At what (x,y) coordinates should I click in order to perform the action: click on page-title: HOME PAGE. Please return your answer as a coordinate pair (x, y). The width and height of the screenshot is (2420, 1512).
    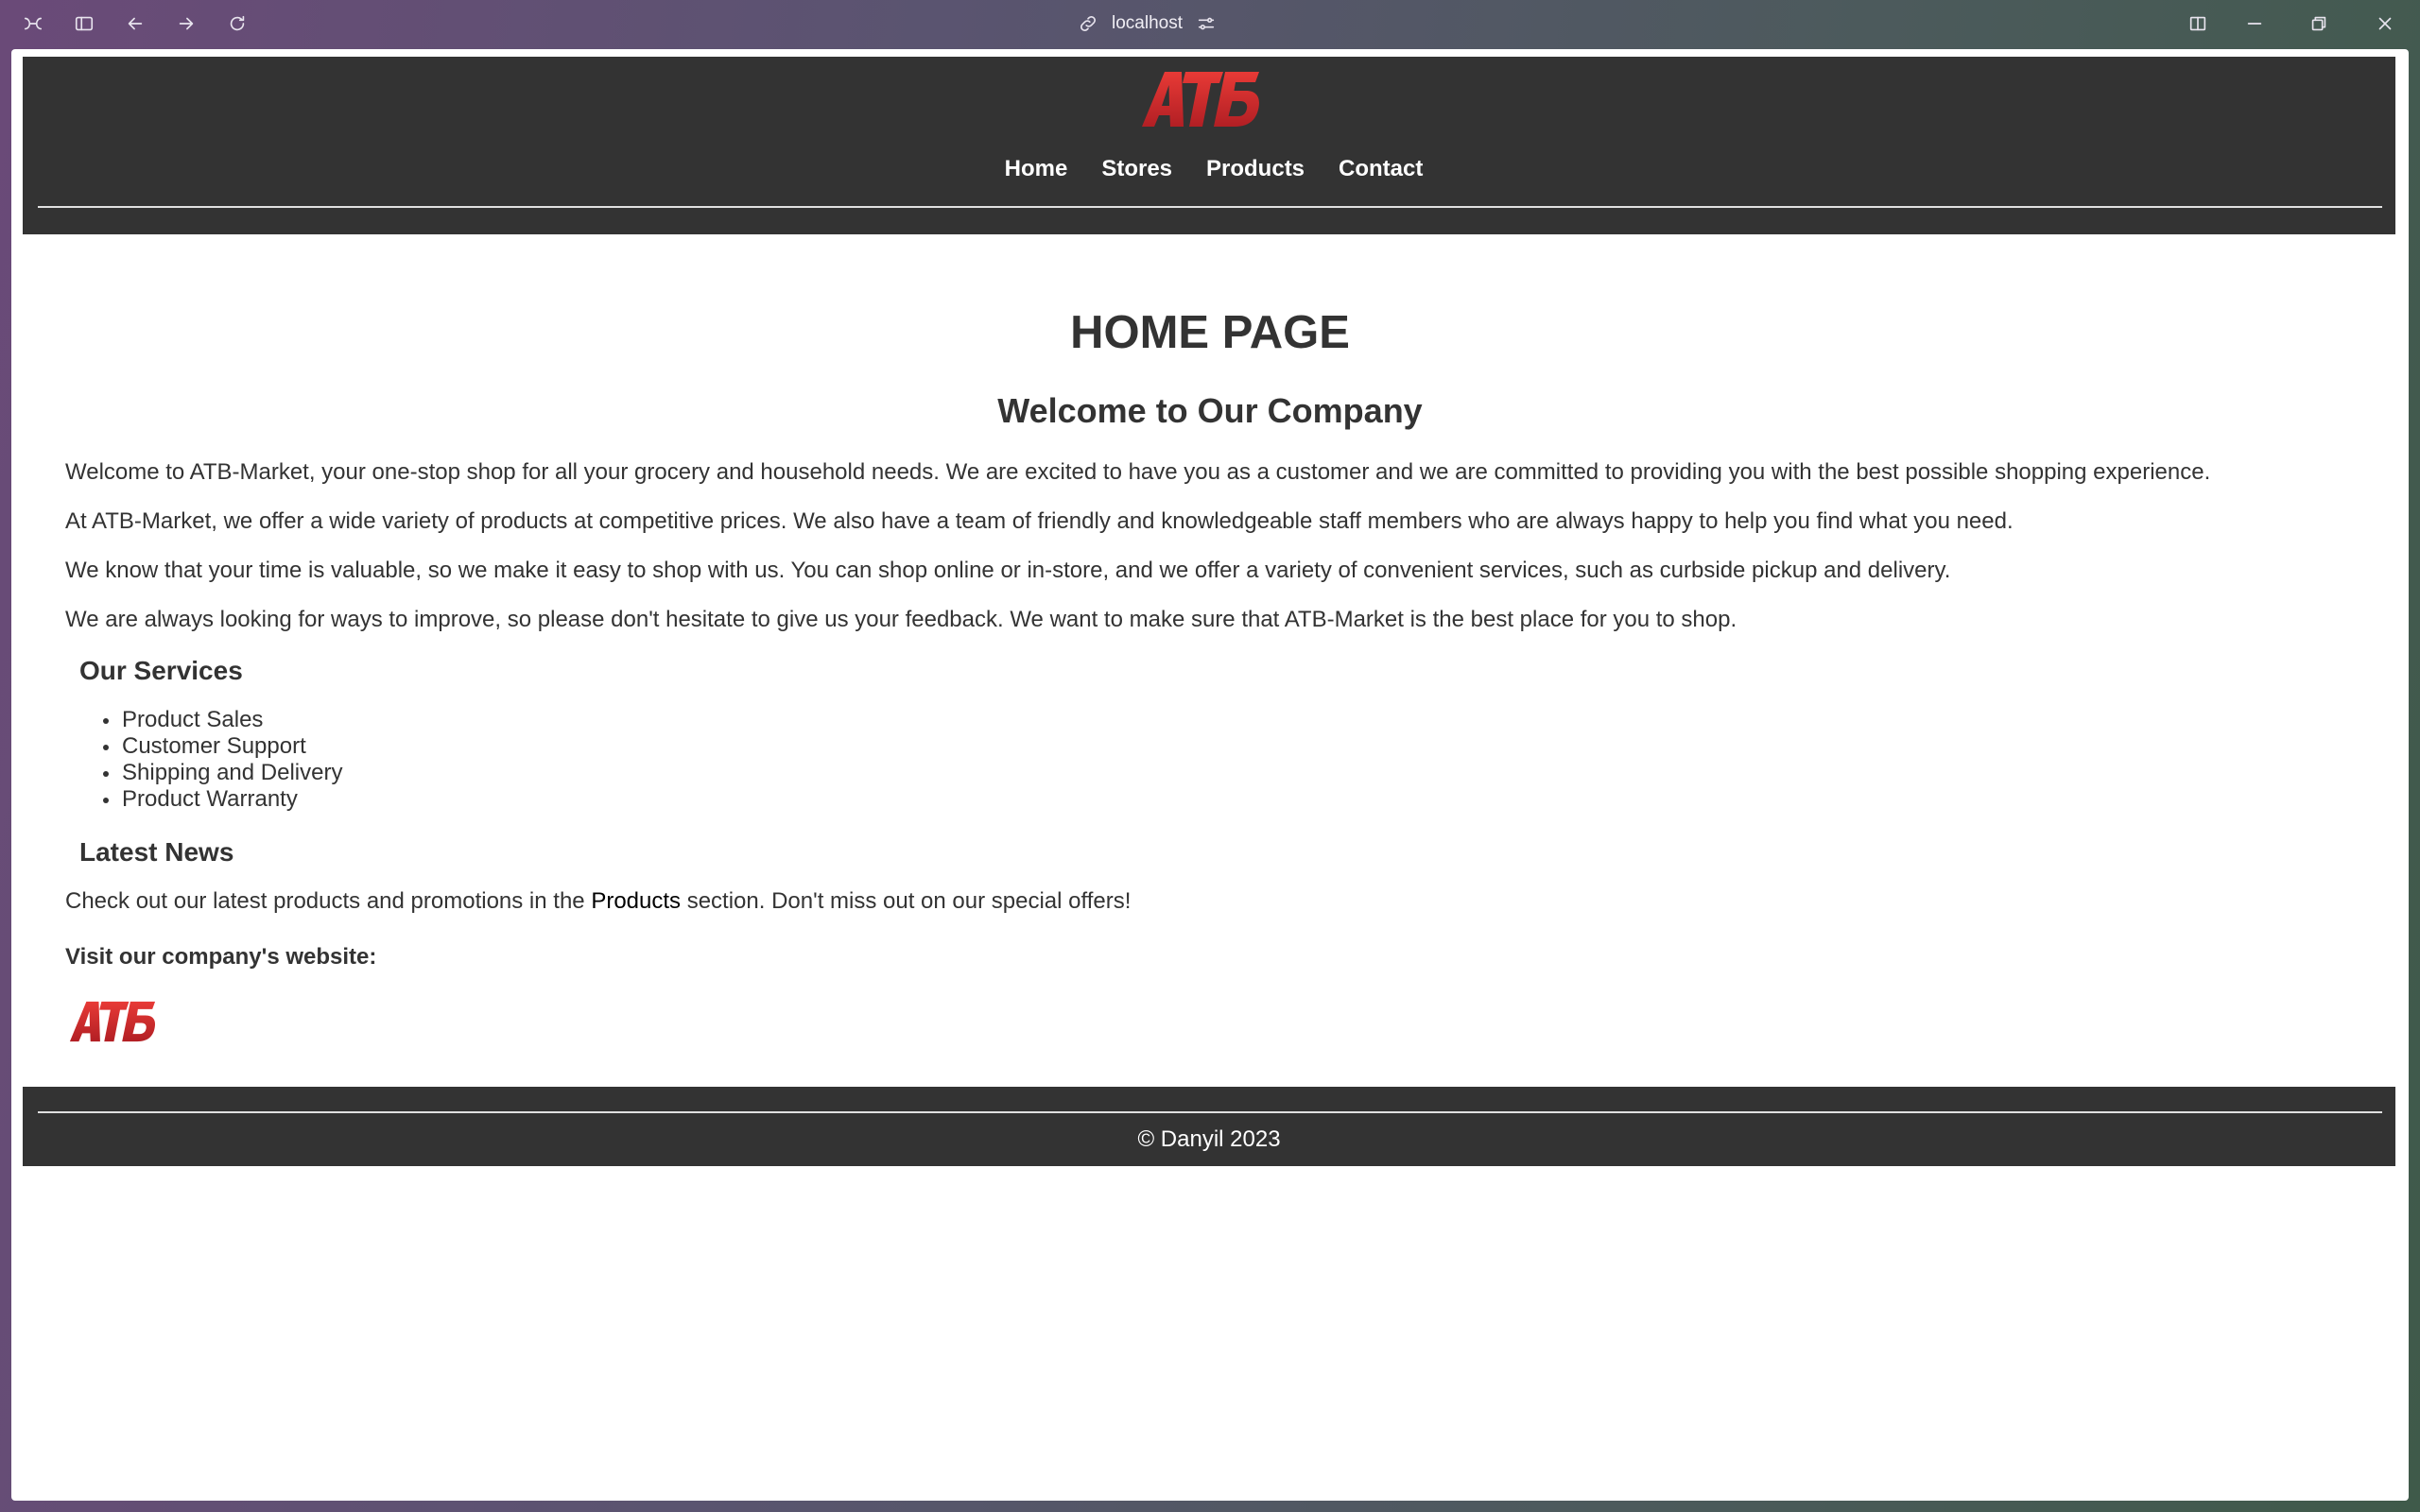
    Looking at the image, I should click on (1210, 332).